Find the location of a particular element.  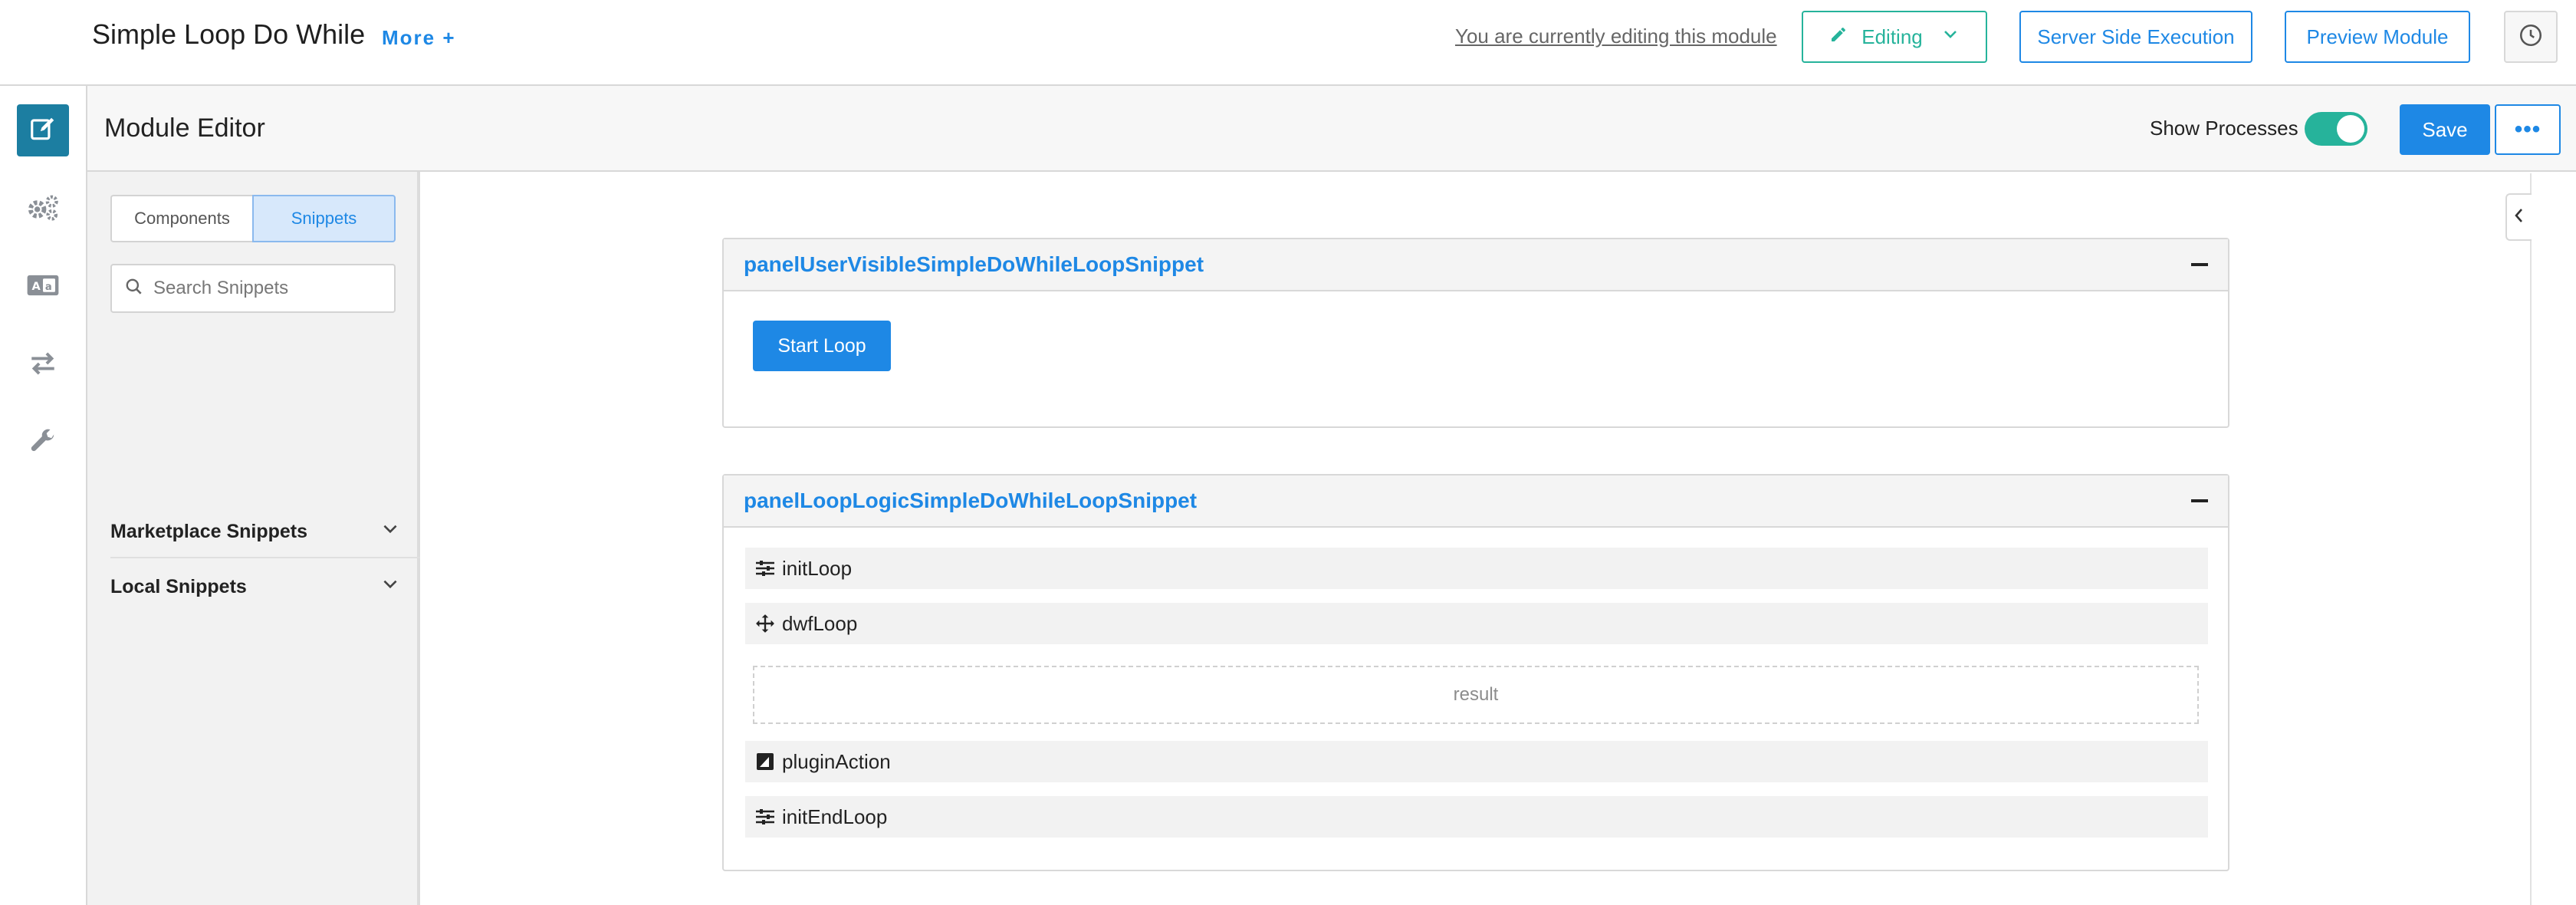

edit-icon is located at coordinates (43, 130).